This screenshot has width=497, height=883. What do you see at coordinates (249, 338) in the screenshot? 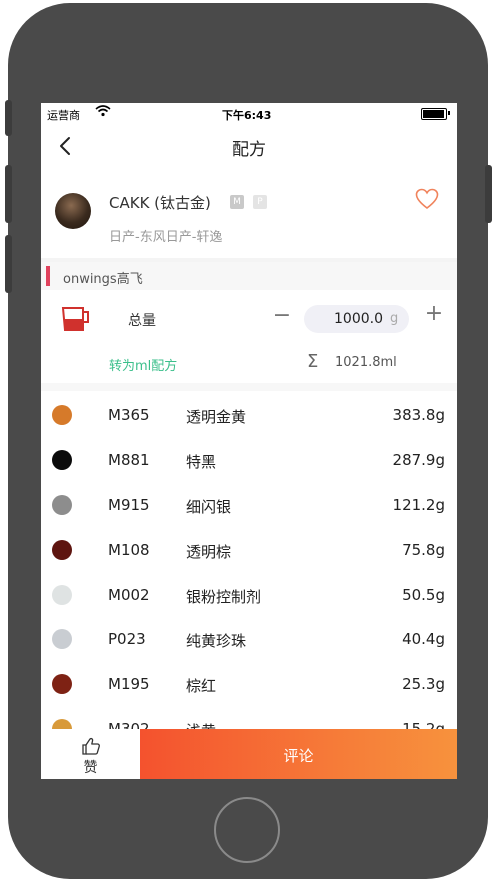
I see `total-section: 总量 − 1000.0 g + 转为ml配方 Σ 1021.8ml` at bounding box center [249, 338].